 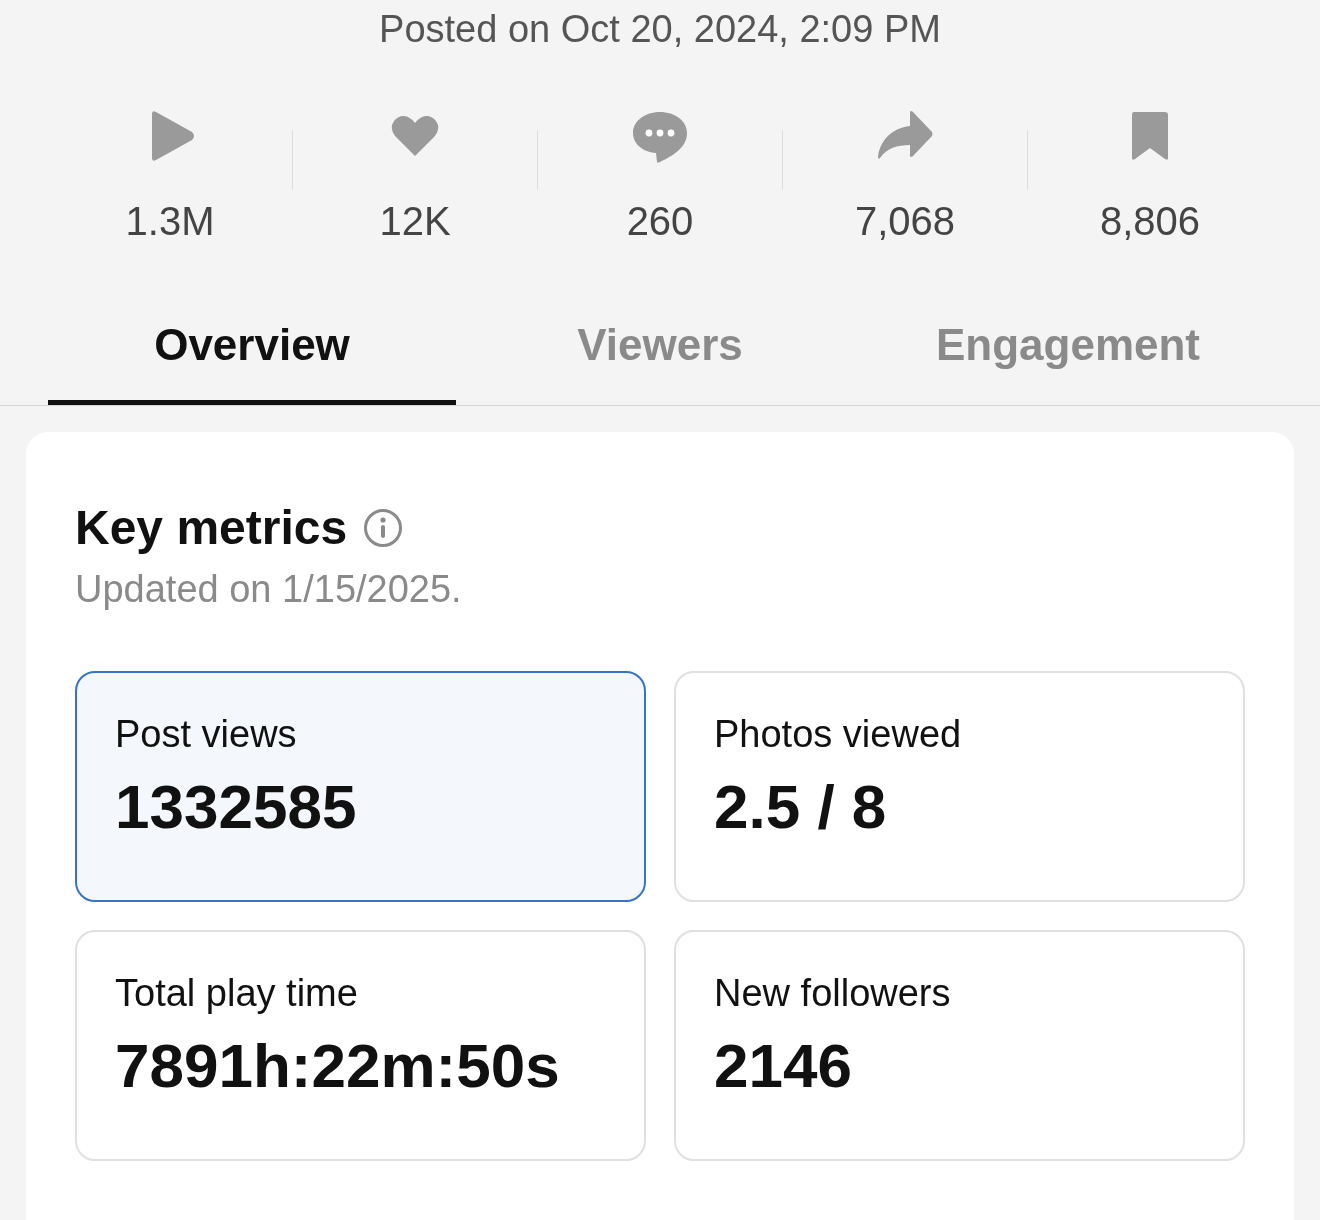 I want to click on metric-label: Total play time, so click(x=236, y=993).